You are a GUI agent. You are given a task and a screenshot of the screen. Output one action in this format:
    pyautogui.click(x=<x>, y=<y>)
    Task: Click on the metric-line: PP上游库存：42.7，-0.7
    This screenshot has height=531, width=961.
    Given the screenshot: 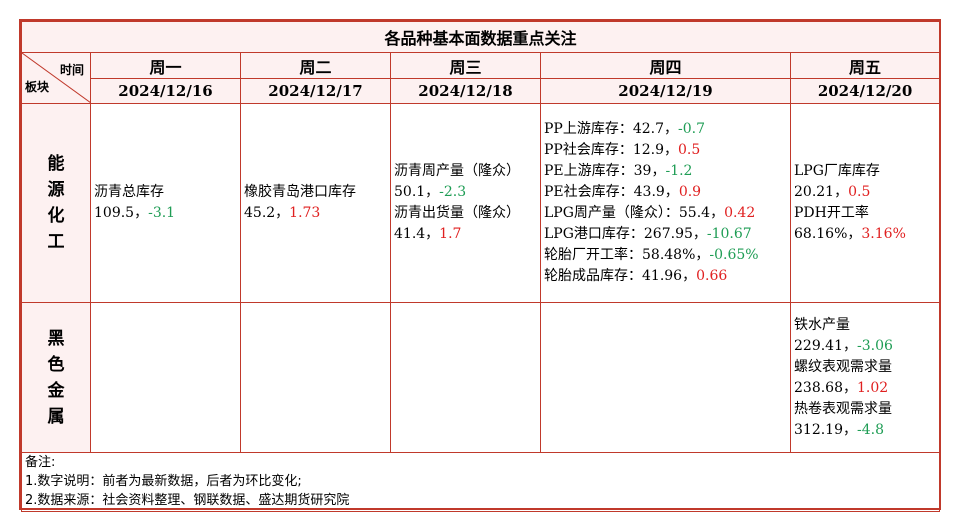 What is the action you would take?
    pyautogui.click(x=666, y=129)
    